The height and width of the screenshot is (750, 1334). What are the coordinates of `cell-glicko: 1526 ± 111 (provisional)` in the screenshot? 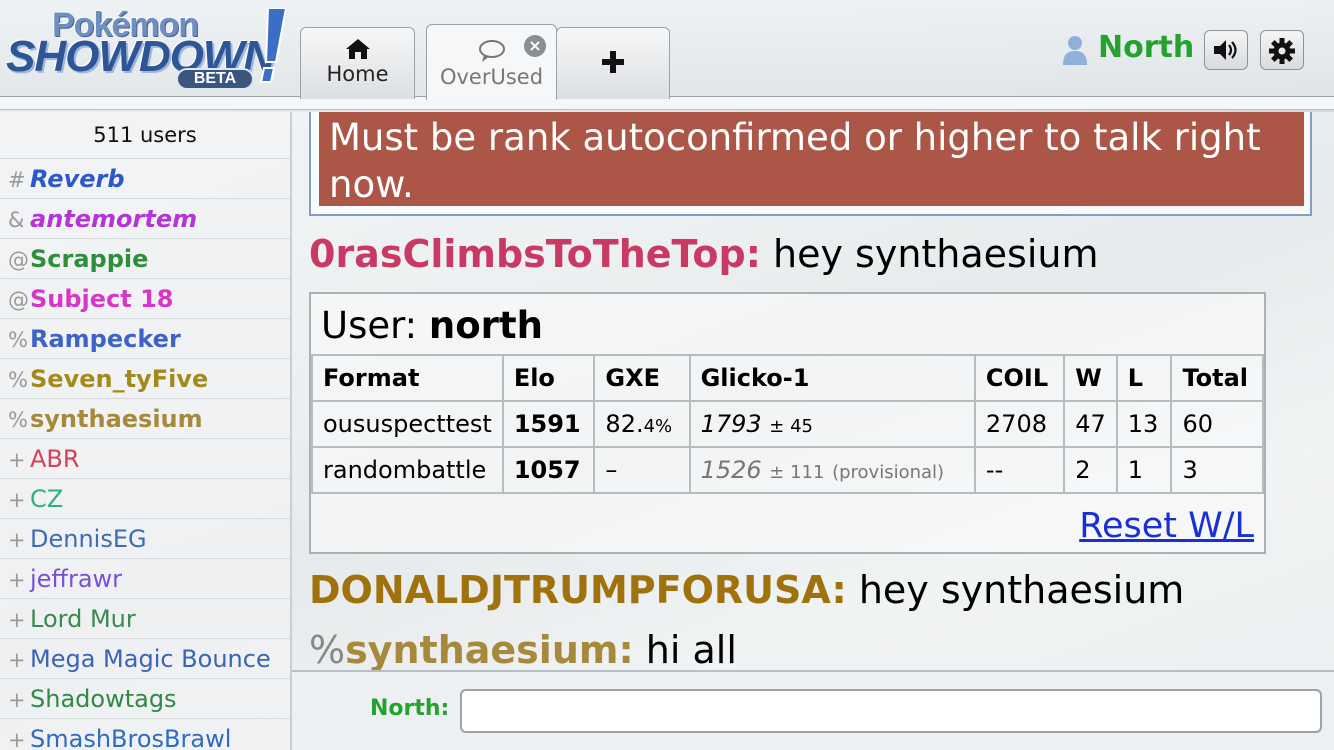 It's located at (832, 470).